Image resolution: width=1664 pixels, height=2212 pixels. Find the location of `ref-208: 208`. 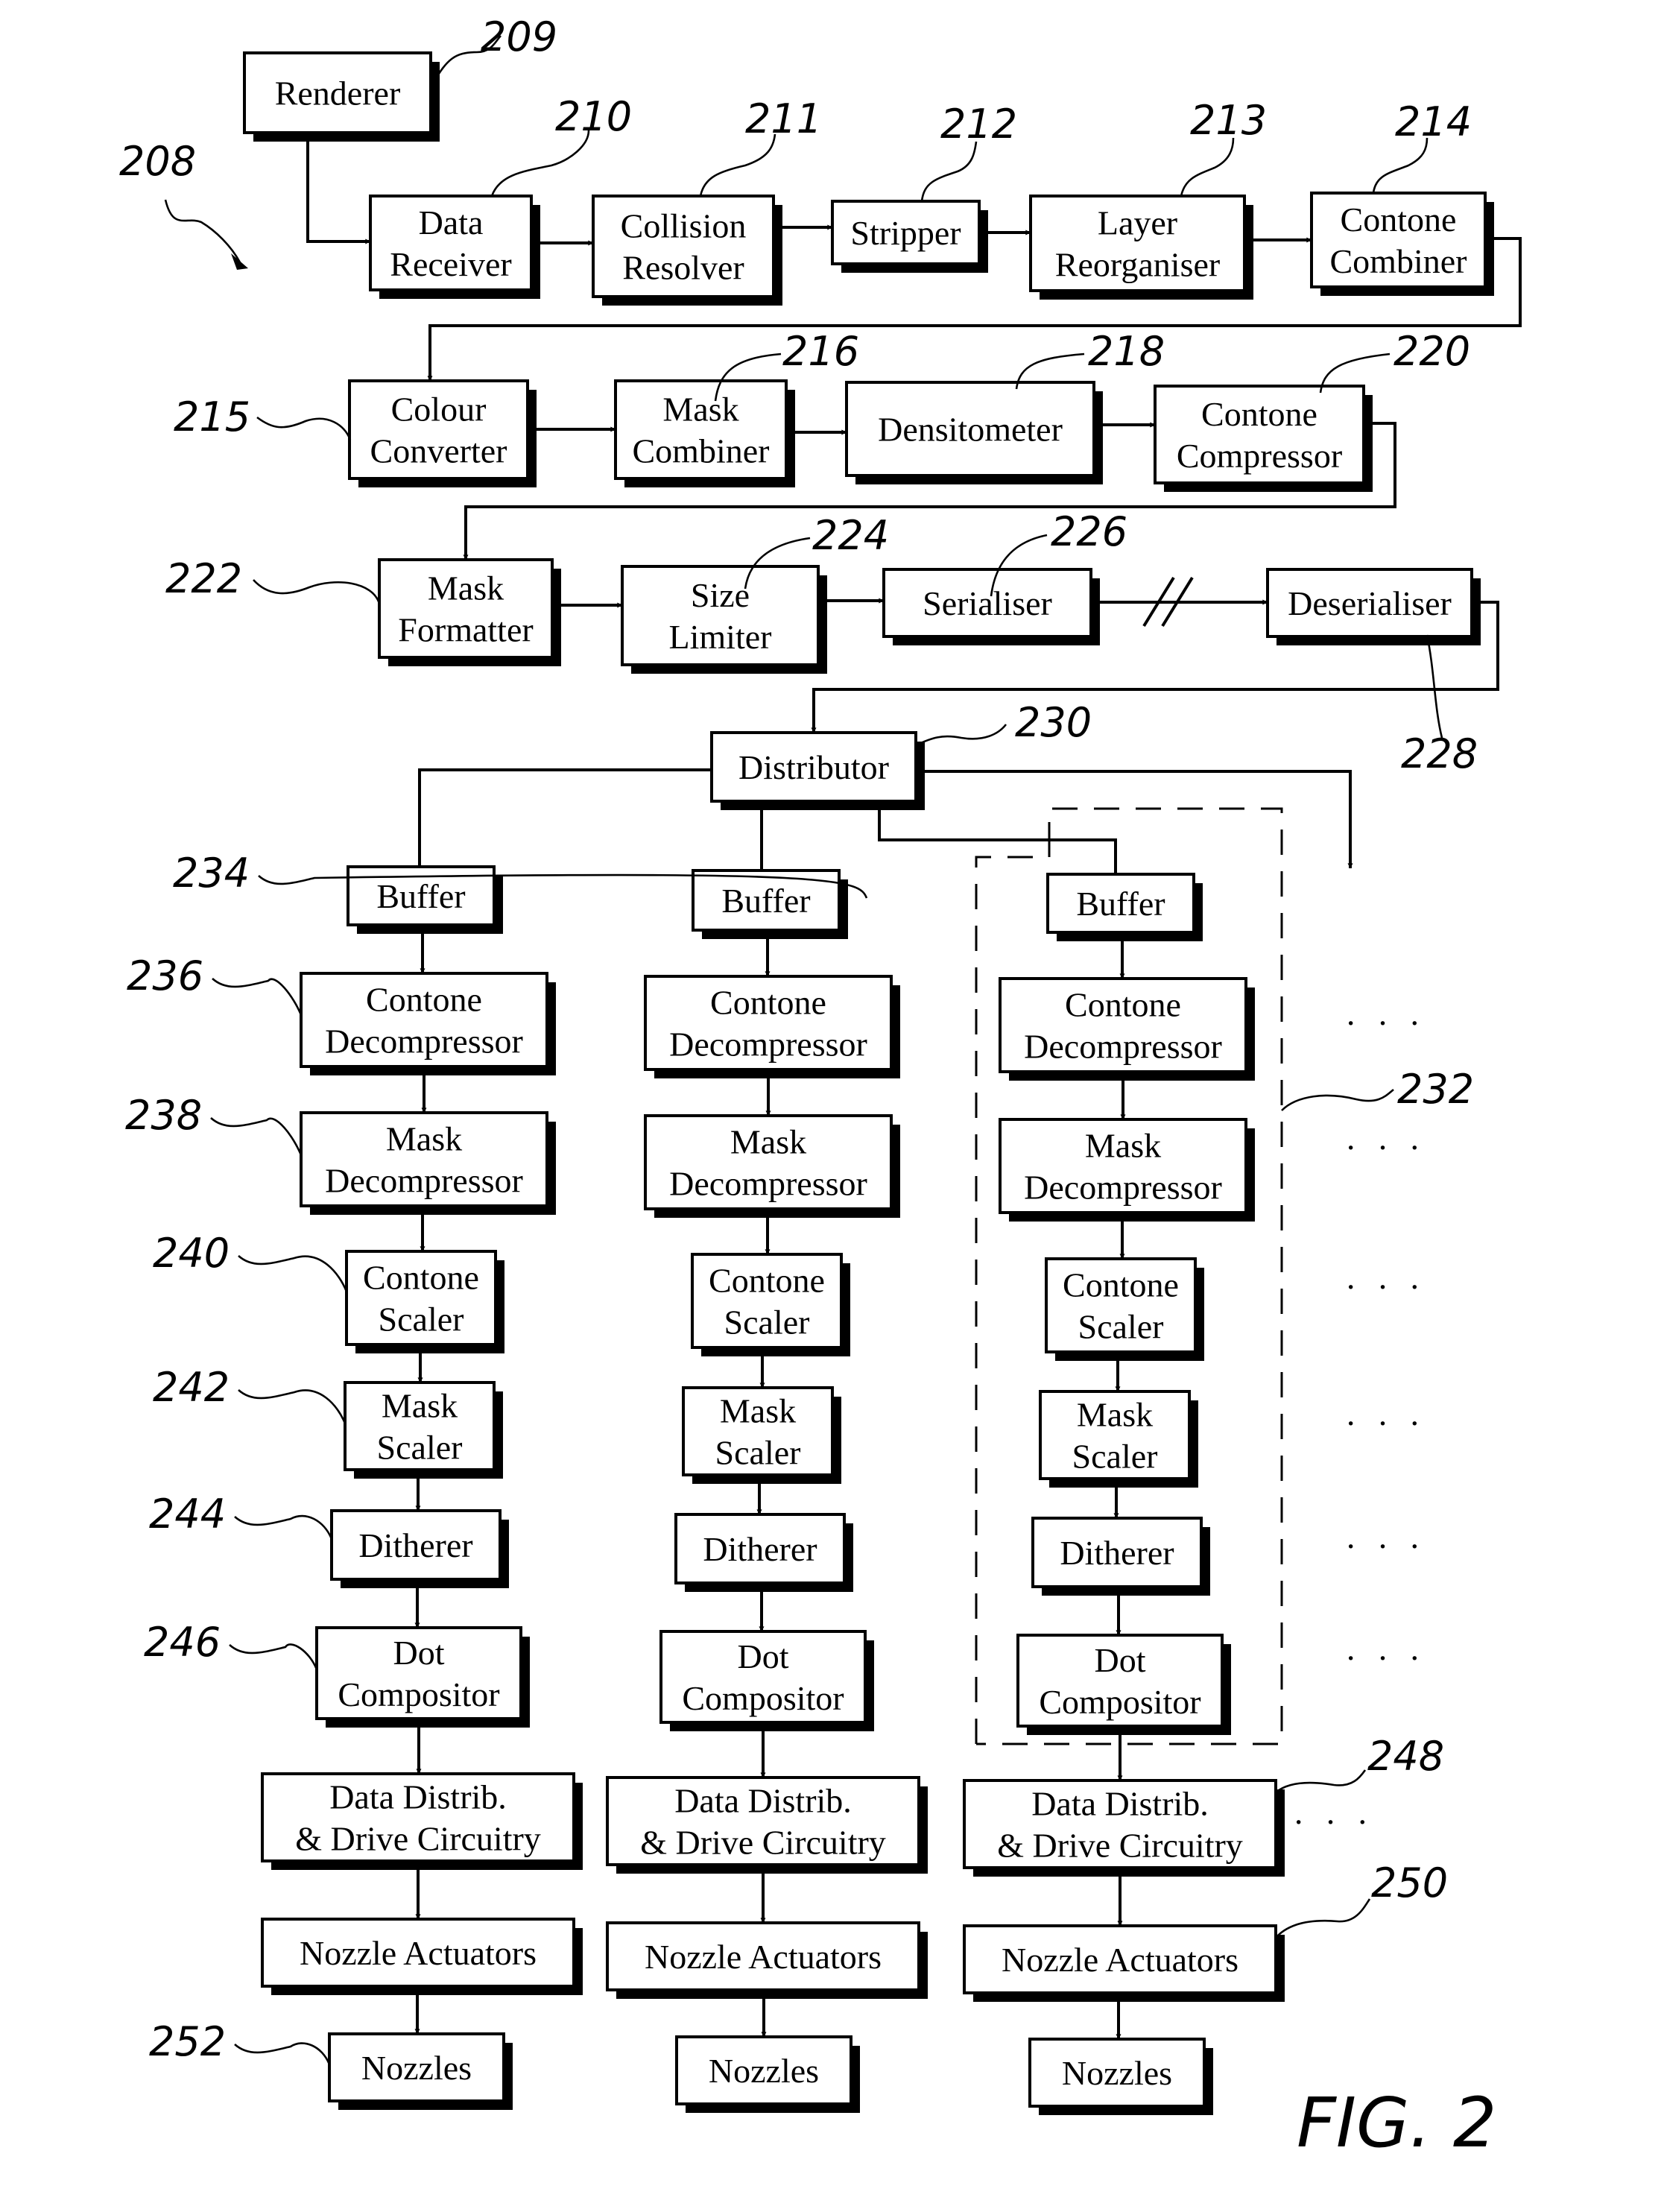

ref-208: 208 is located at coordinates (157, 161).